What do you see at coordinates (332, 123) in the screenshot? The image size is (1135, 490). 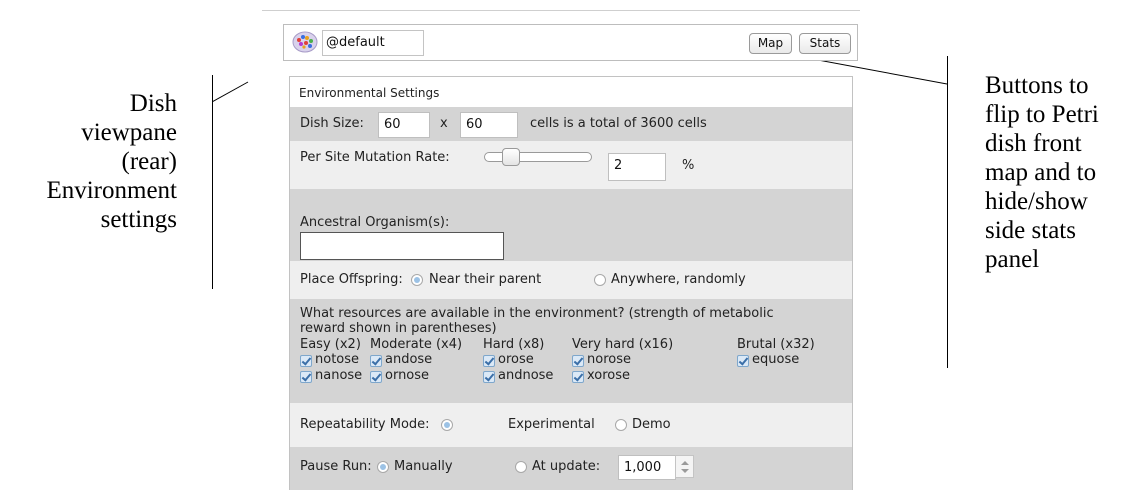 I see `dish-size-label: Dish Size:` at bounding box center [332, 123].